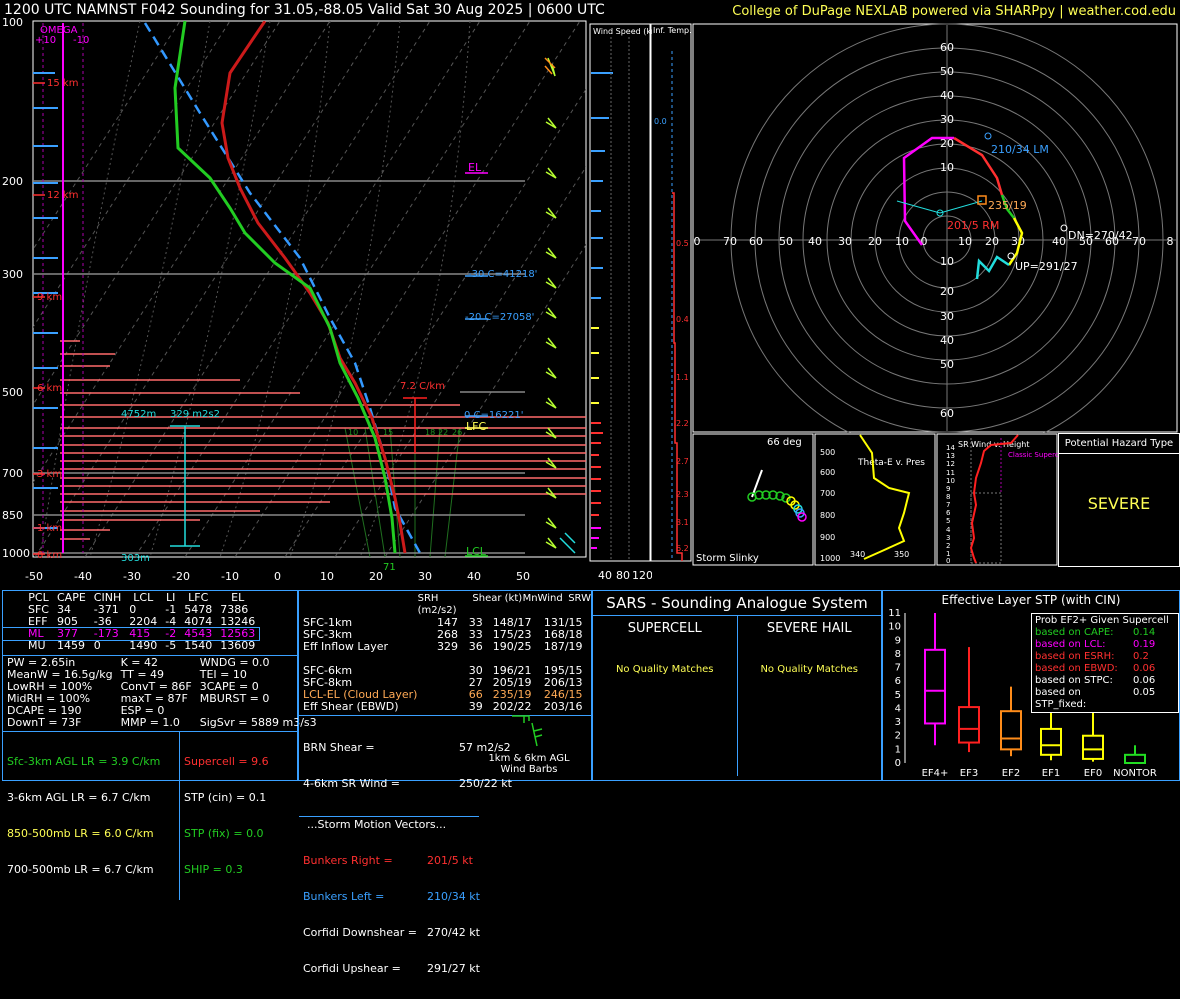 The image size is (1180, 999). What do you see at coordinates (898, 749) in the screenshot?
I see `stp-y-tick: 1` at bounding box center [898, 749].